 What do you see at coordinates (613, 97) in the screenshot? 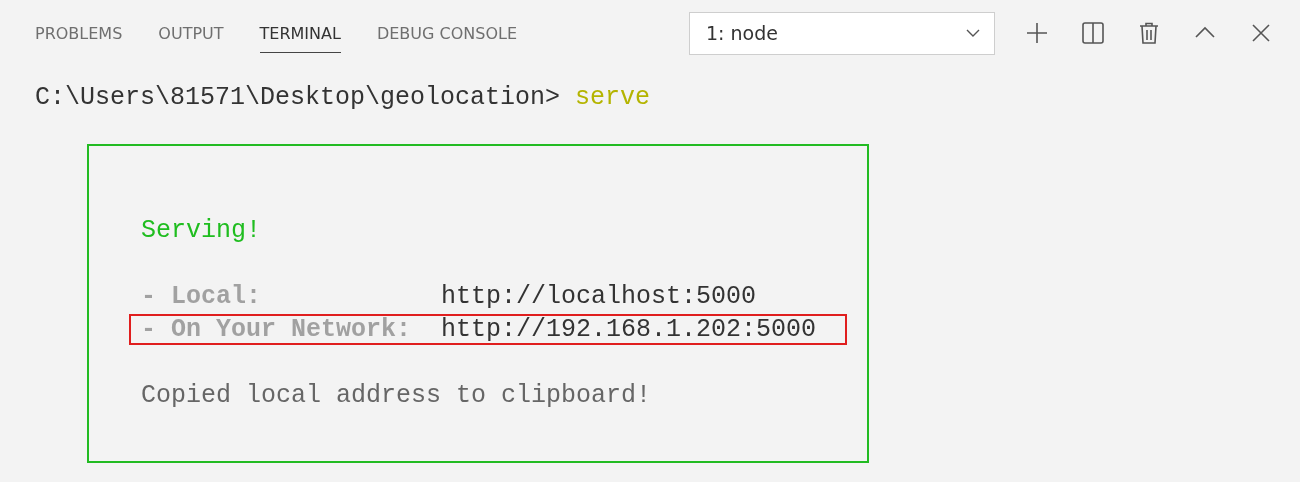
I see `command-text: serve` at bounding box center [613, 97].